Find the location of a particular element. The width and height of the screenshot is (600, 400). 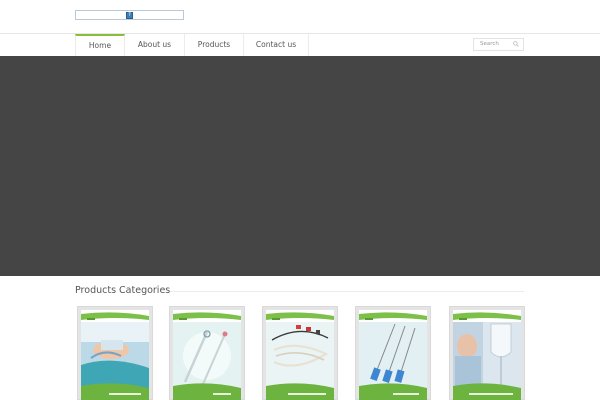

search-placeholder: Search is located at coordinates (489, 44).